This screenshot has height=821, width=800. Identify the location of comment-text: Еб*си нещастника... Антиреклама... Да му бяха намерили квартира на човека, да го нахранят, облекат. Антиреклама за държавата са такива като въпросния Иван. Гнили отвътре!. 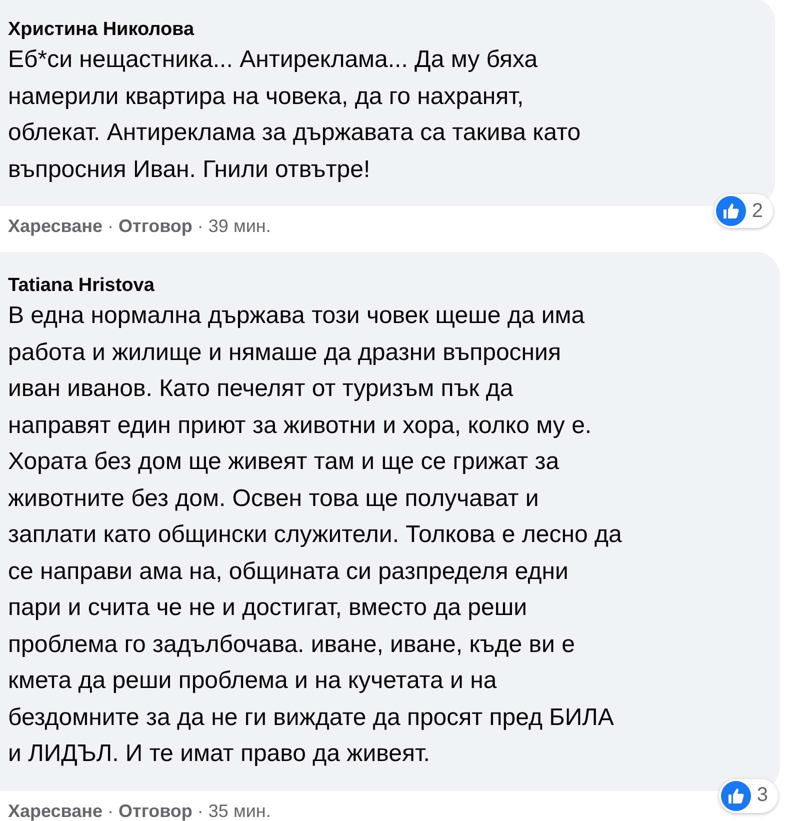
(295, 114).